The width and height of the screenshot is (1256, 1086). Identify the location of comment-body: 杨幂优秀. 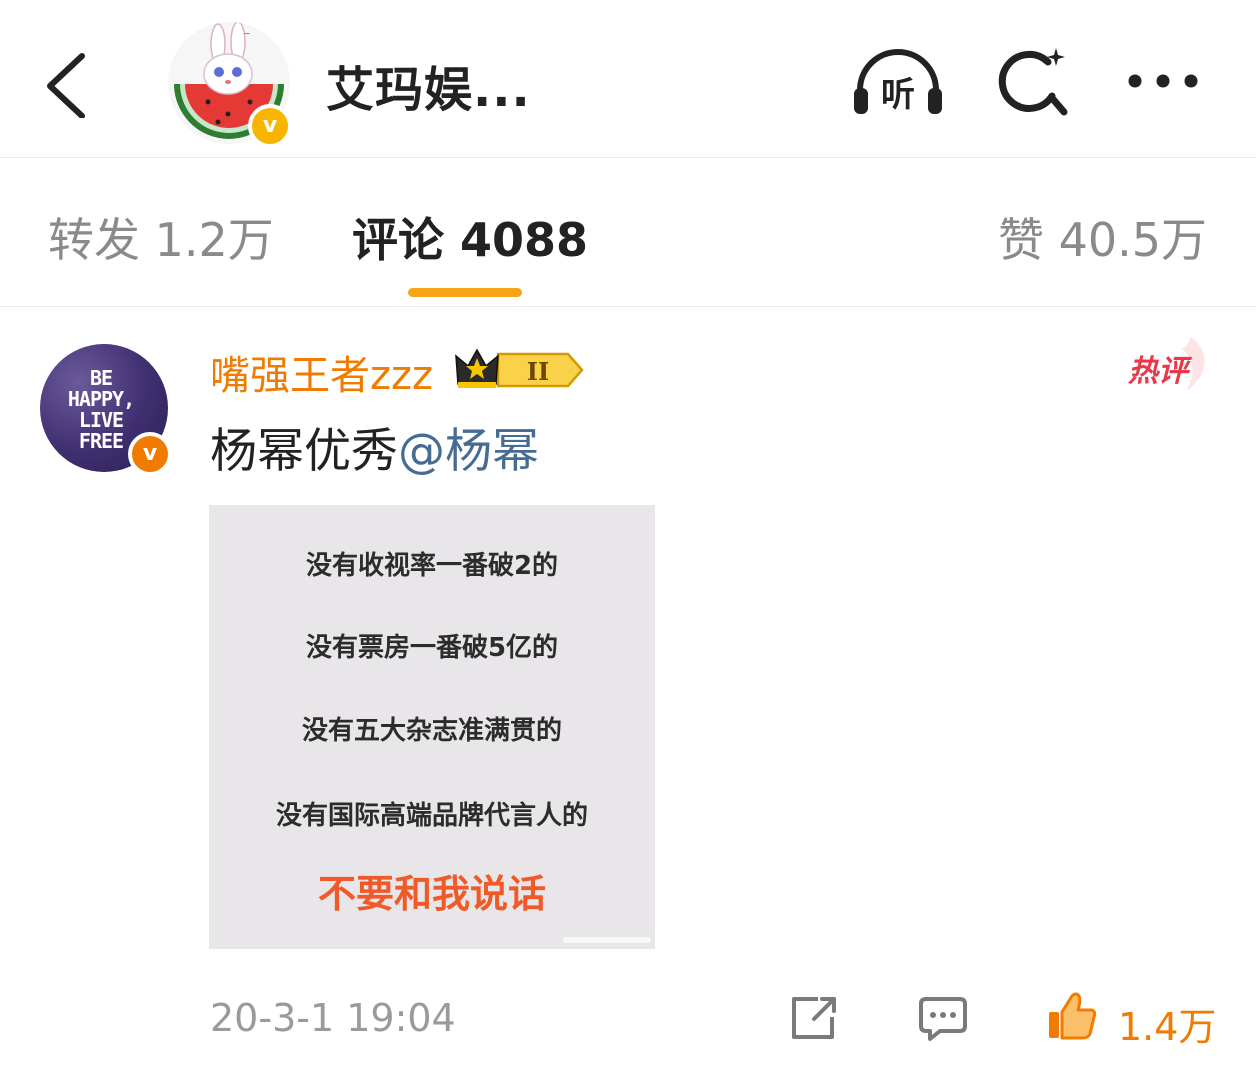
(304, 451).